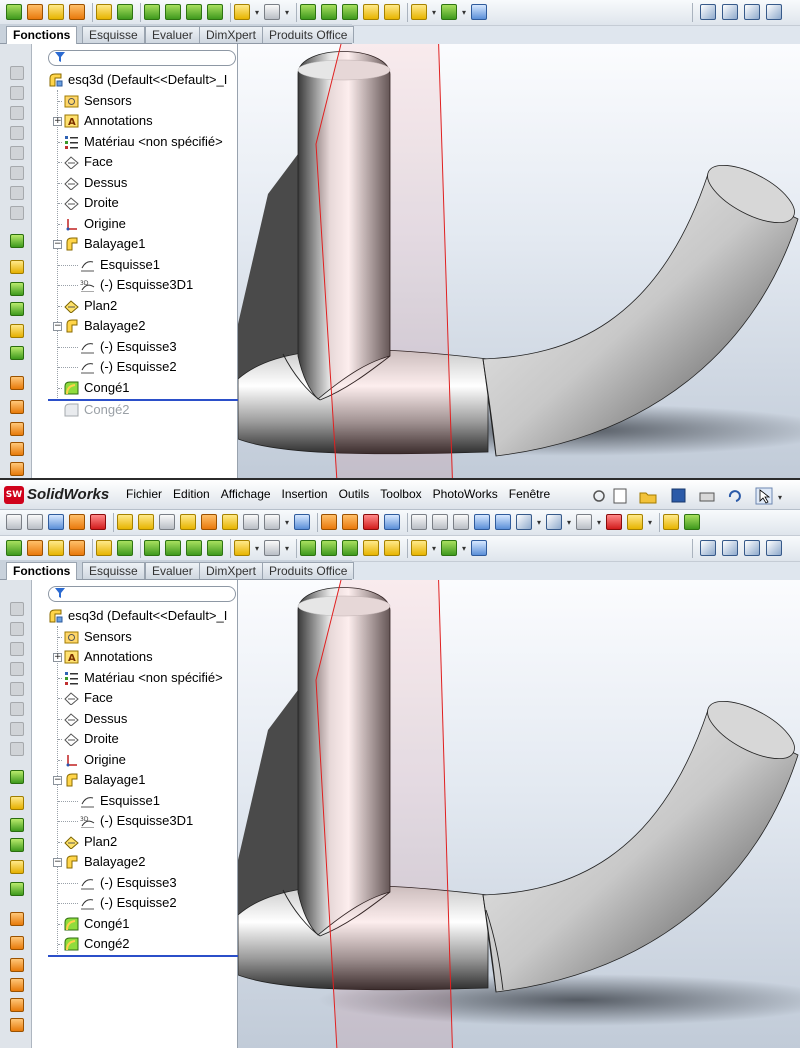 The width and height of the screenshot is (800, 1048). What do you see at coordinates (246, 494) in the screenshot?
I see `menu-item: Affichage` at bounding box center [246, 494].